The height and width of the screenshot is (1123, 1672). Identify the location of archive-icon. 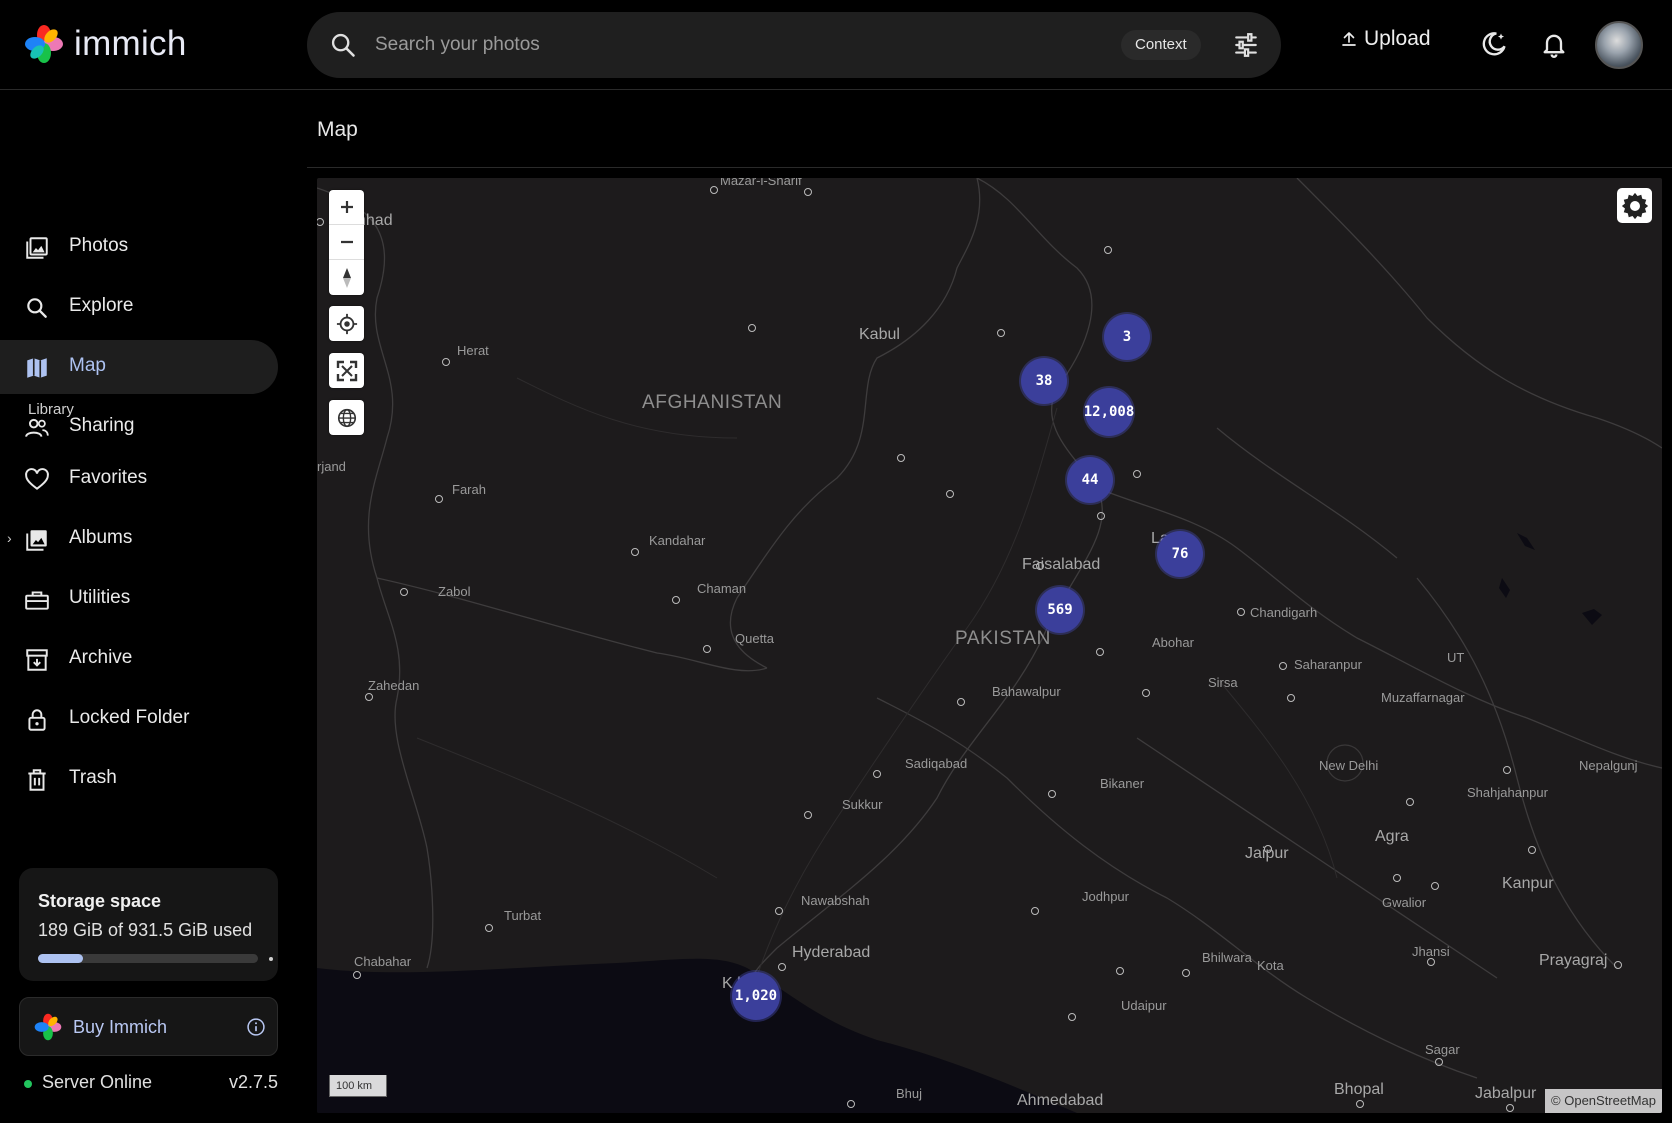
(37, 660).